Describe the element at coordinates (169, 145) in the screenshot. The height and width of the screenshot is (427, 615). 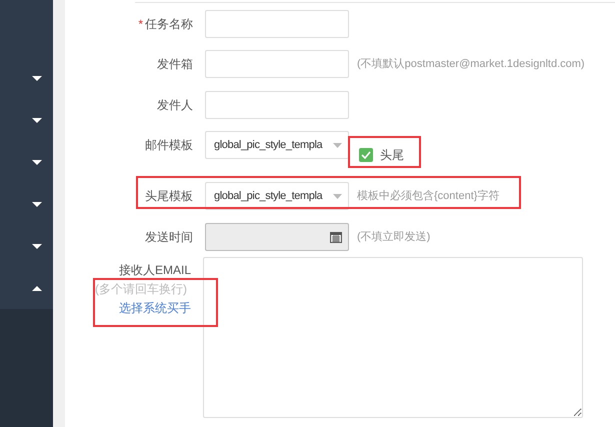
I see `field-label: 邮件模板` at that location.